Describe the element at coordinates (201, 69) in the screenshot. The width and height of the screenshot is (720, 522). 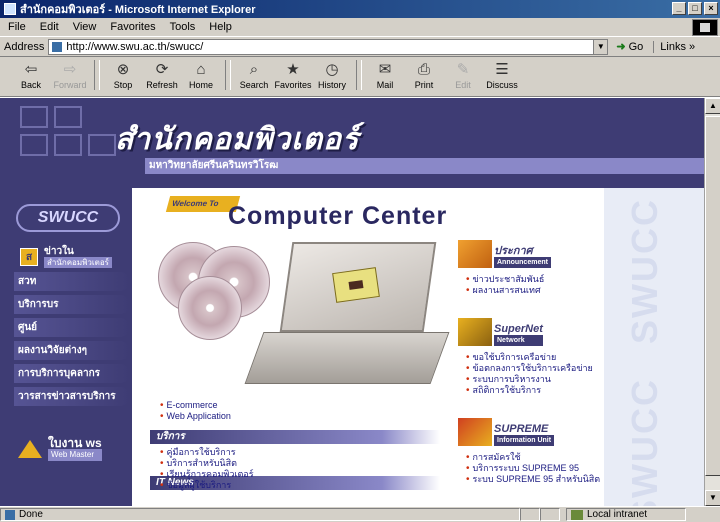
I see `home-icon: ⌂` at that location.